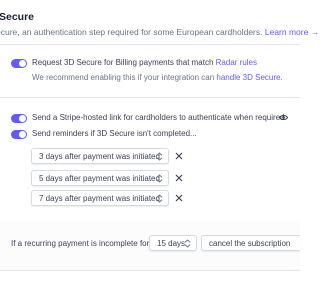 Image resolution: width=320 pixels, height=300 pixels. What do you see at coordinates (150, 44) in the screenshot?
I see `section-divider` at bounding box center [150, 44].